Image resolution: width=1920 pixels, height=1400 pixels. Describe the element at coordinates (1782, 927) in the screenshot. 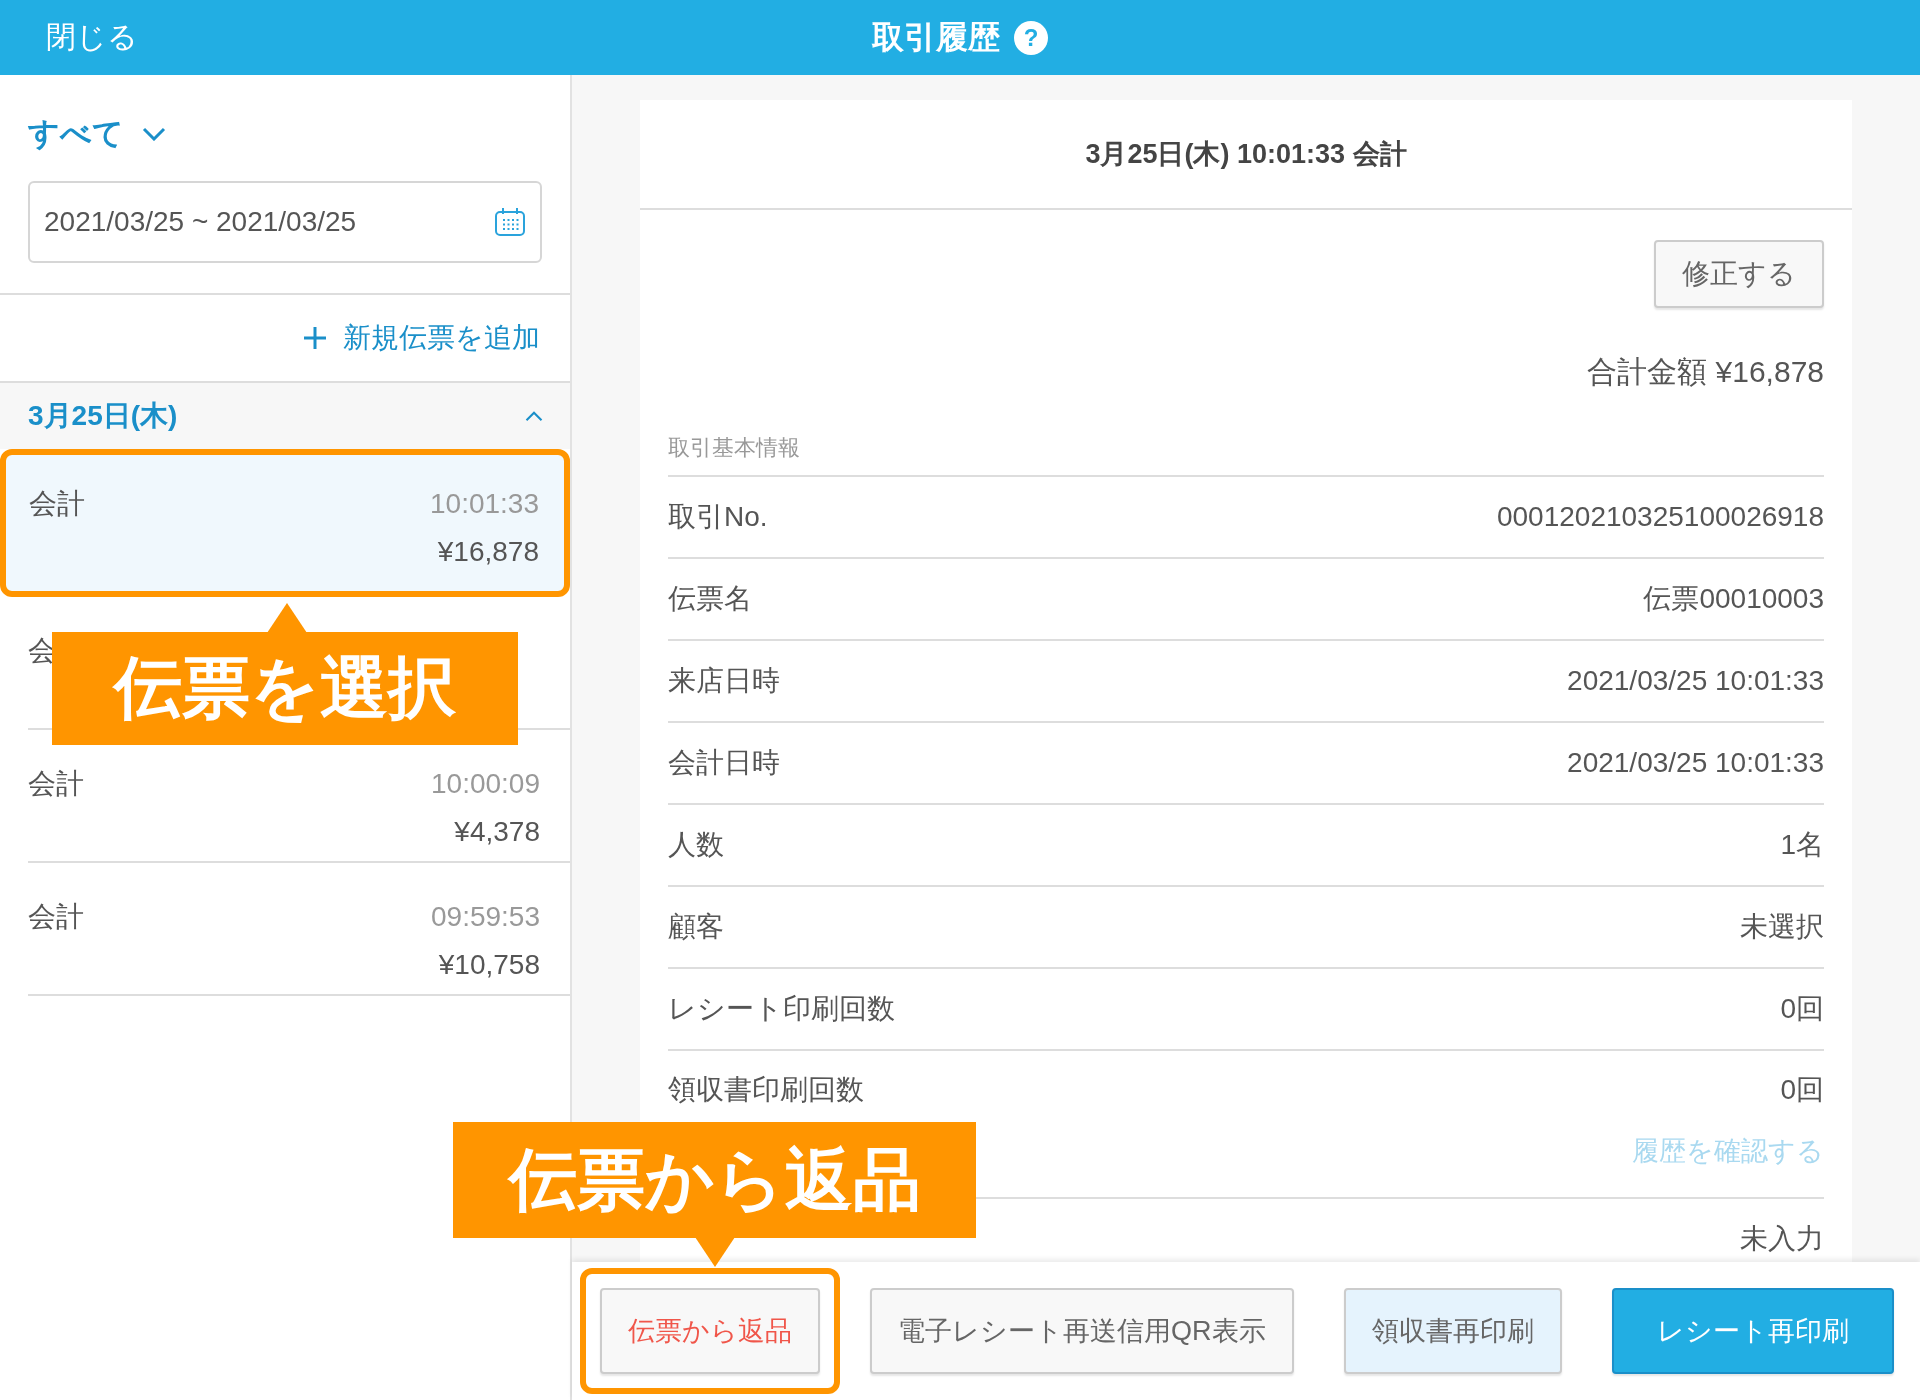

I see `field-value: 未選択` at that location.